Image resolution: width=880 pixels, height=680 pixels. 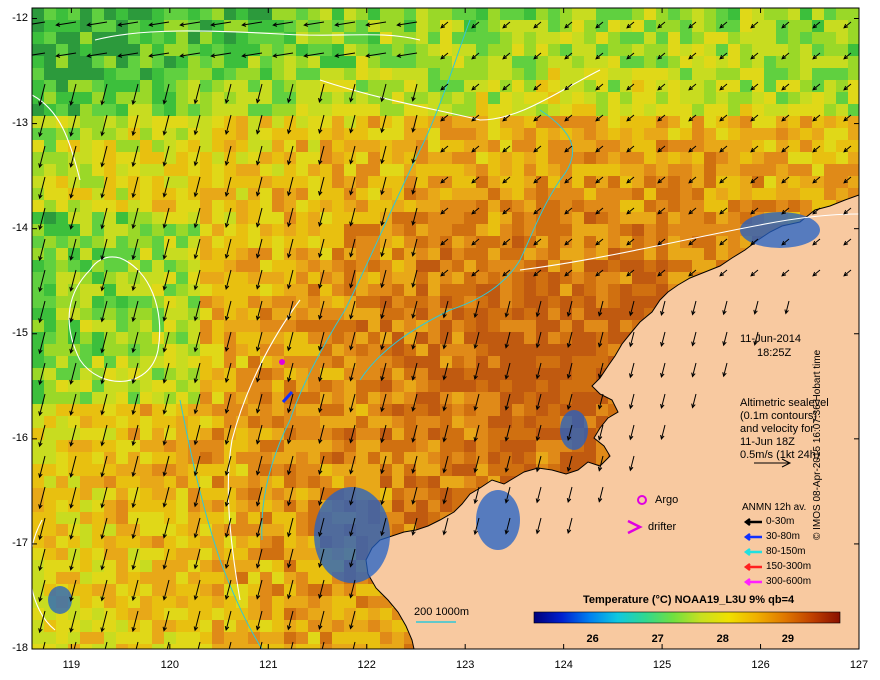 What do you see at coordinates (592, 639) in the screenshot?
I see `colorbar-tick-label: 26` at bounding box center [592, 639].